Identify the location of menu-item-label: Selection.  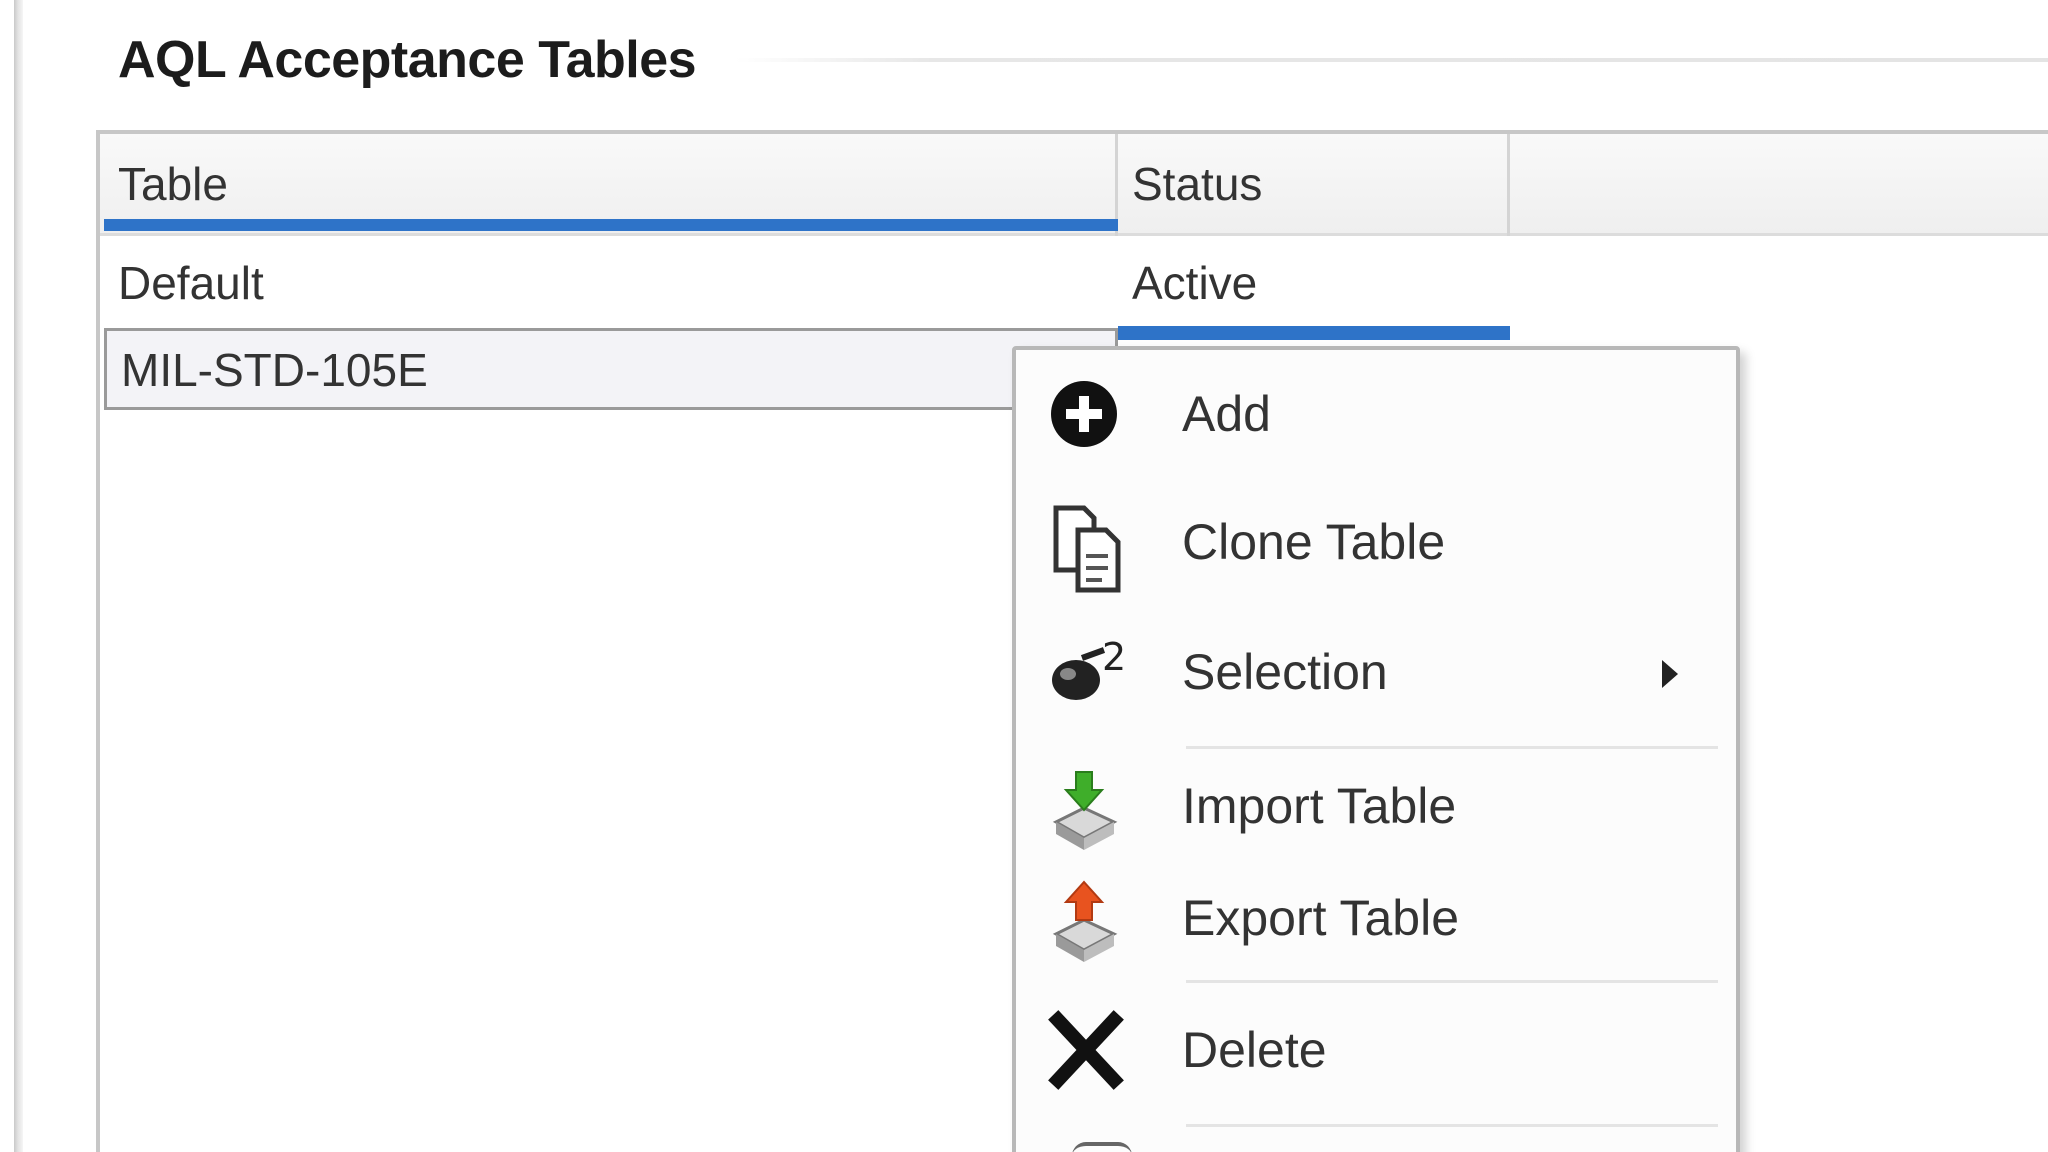
(1285, 672).